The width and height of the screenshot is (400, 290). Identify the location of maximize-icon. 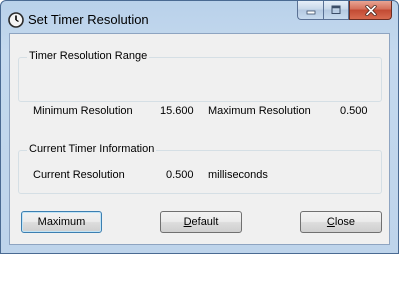
(336, 9).